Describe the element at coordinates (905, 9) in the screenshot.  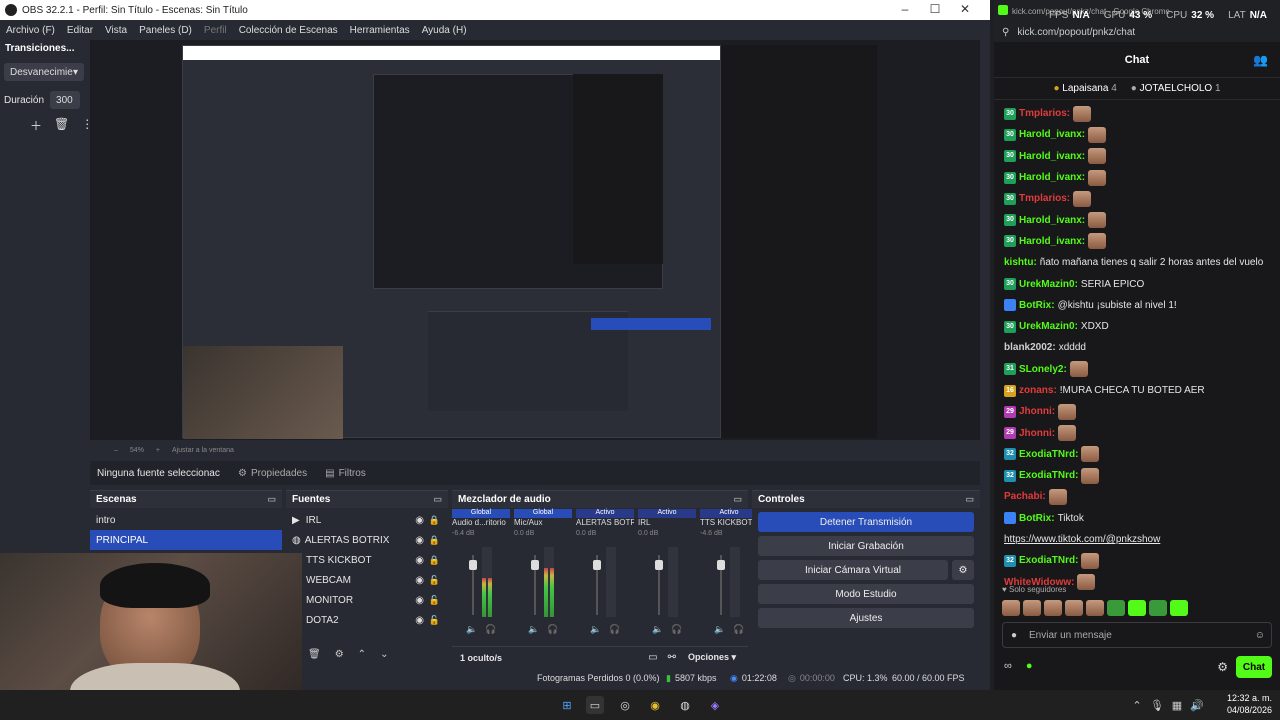
I see `minimize-button: –` at that location.